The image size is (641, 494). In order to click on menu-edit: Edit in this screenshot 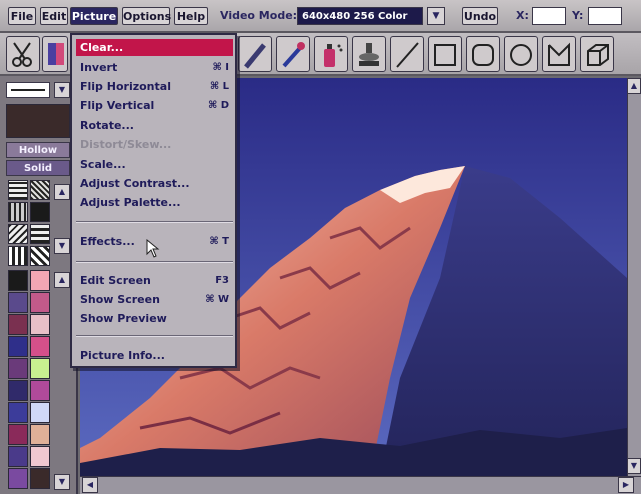, I will do `click(54, 16)`.